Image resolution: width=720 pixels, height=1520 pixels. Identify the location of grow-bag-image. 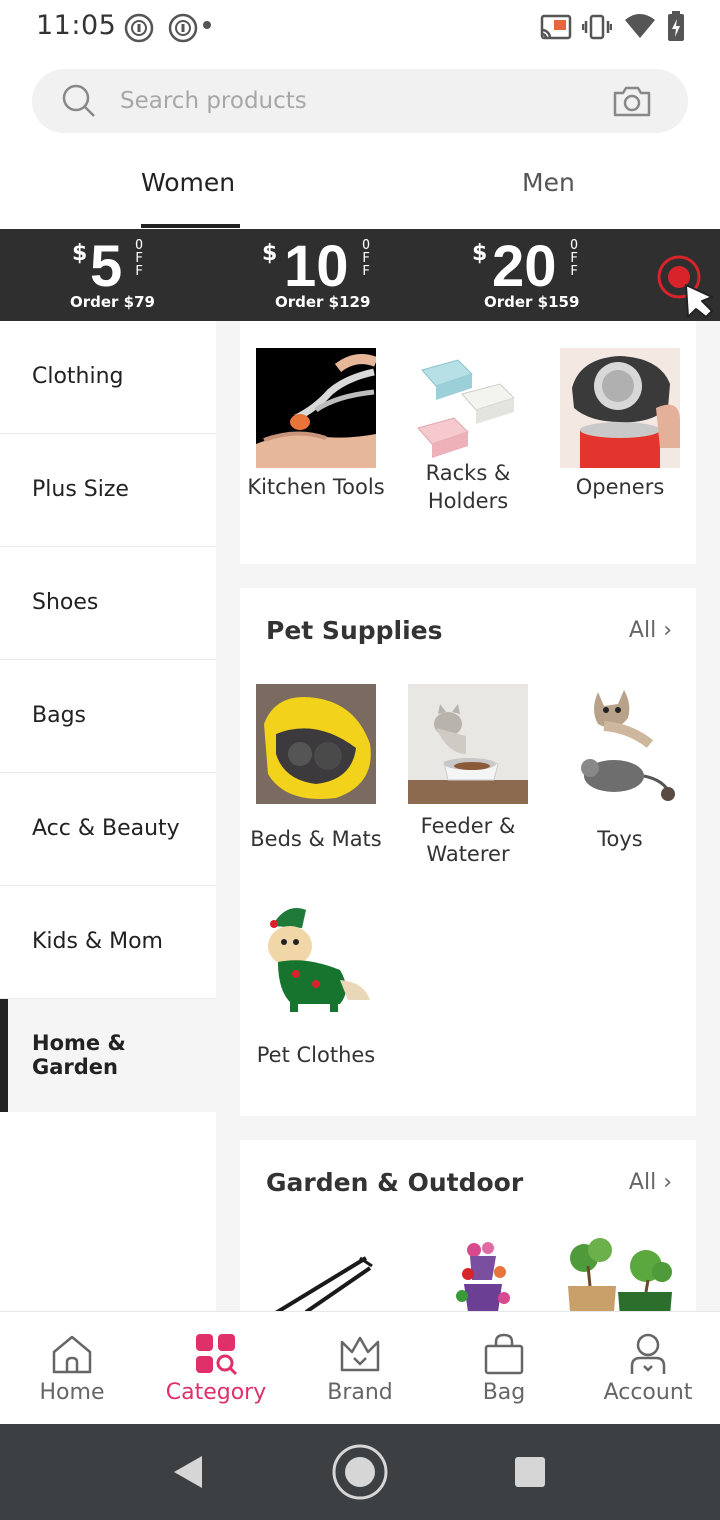
(620, 1273).